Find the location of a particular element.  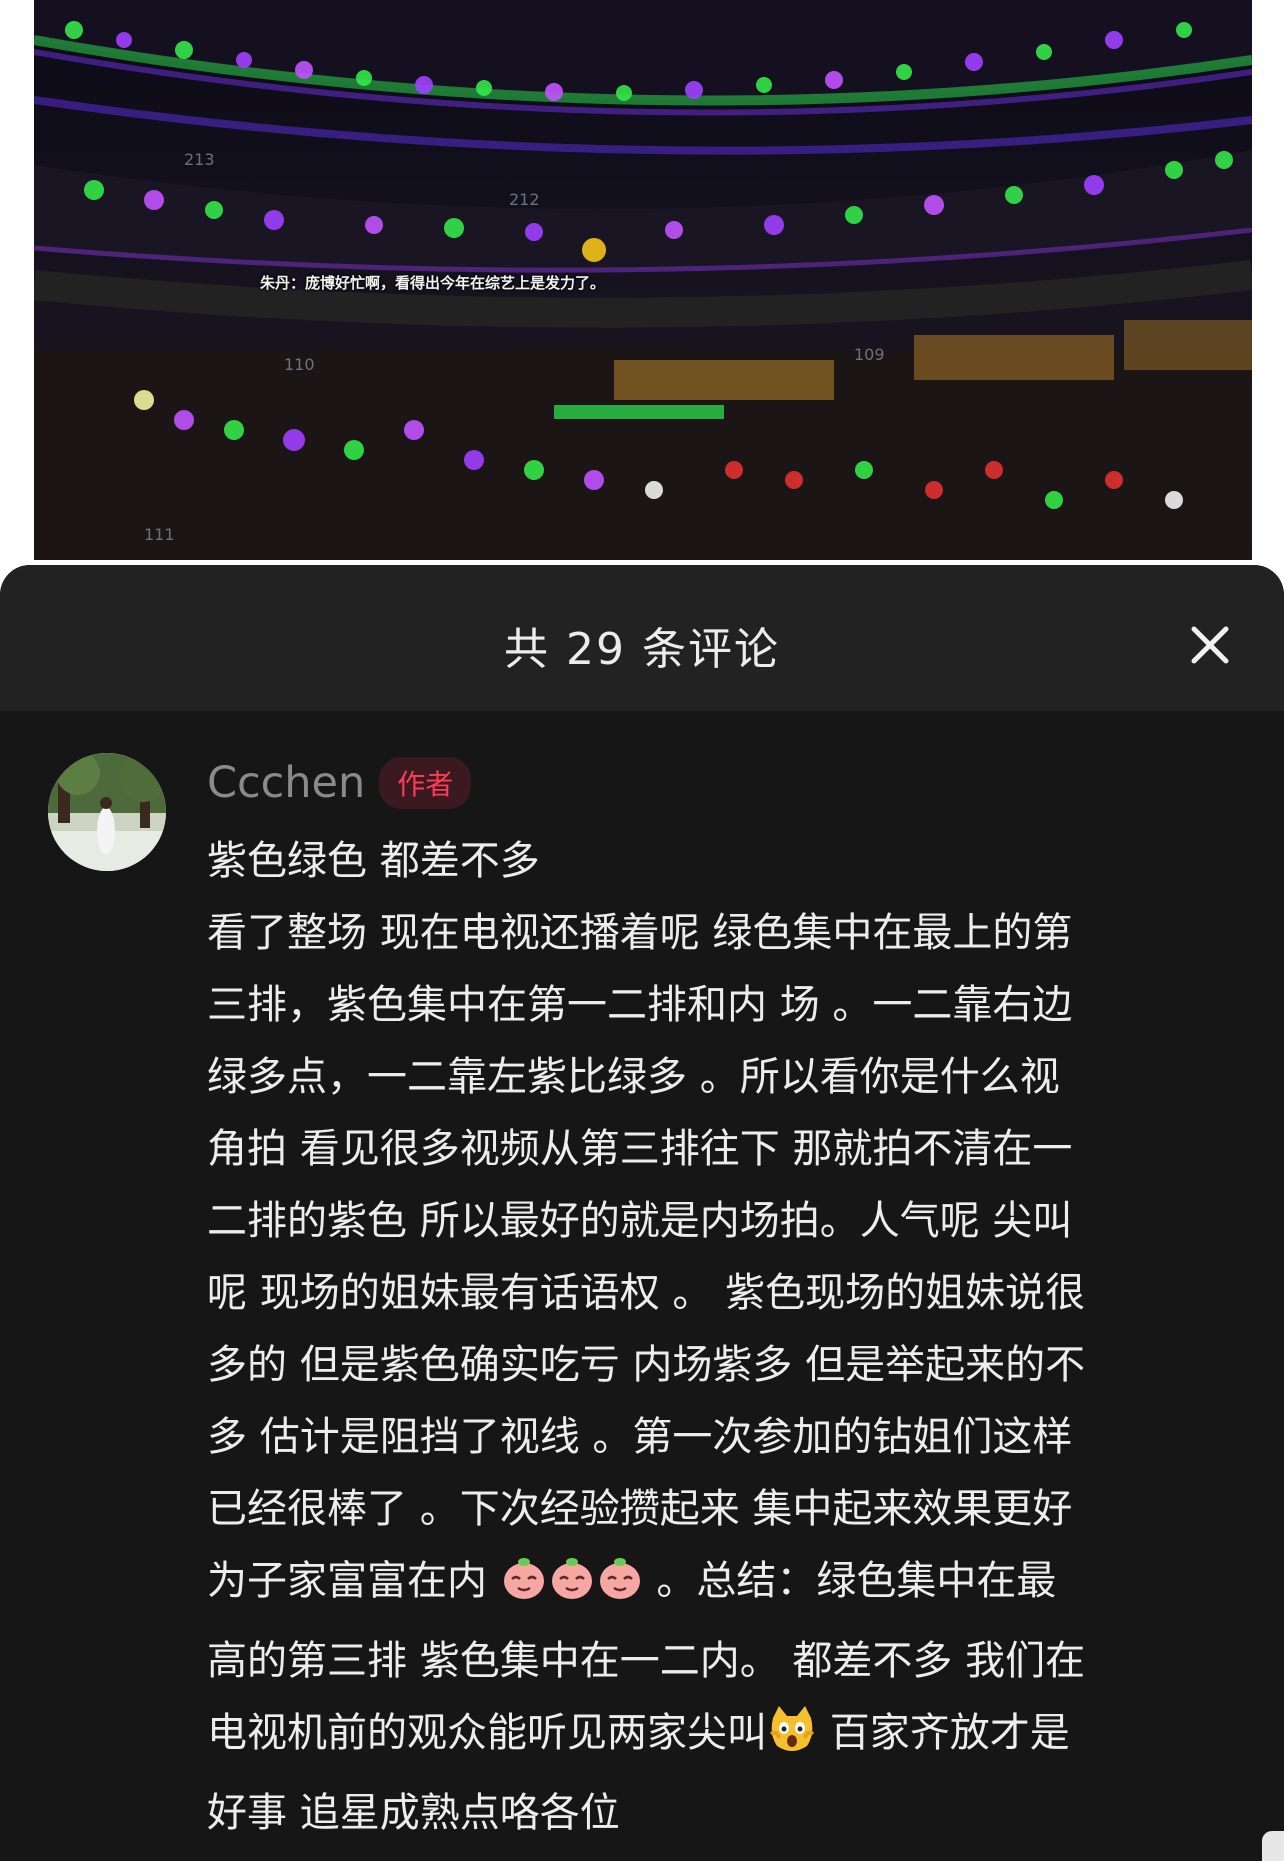

section-label: 213 is located at coordinates (199, 159).